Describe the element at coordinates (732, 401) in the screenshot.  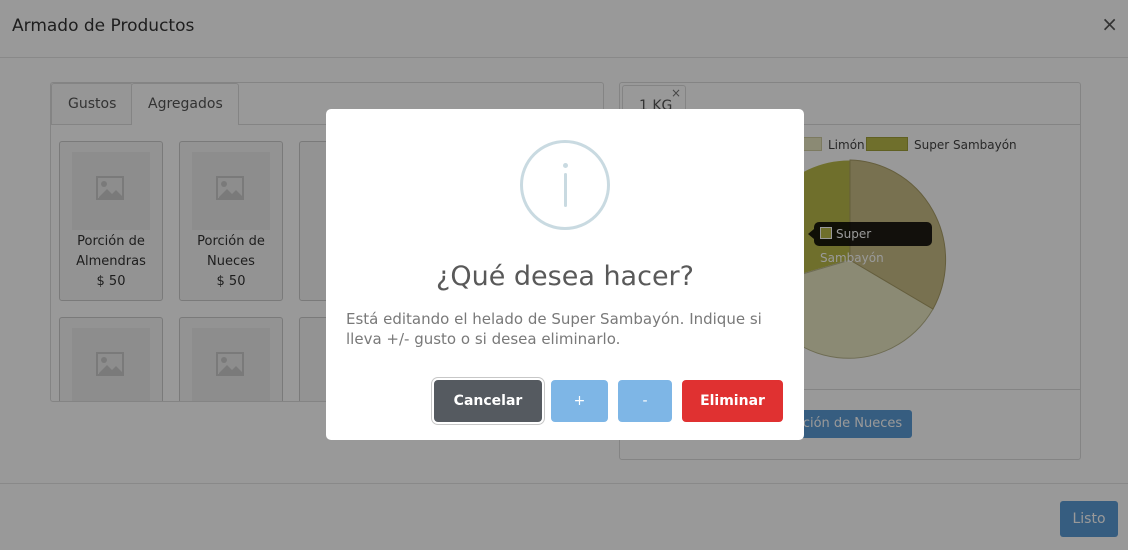
I see `delete-button: Eliminar` at that location.